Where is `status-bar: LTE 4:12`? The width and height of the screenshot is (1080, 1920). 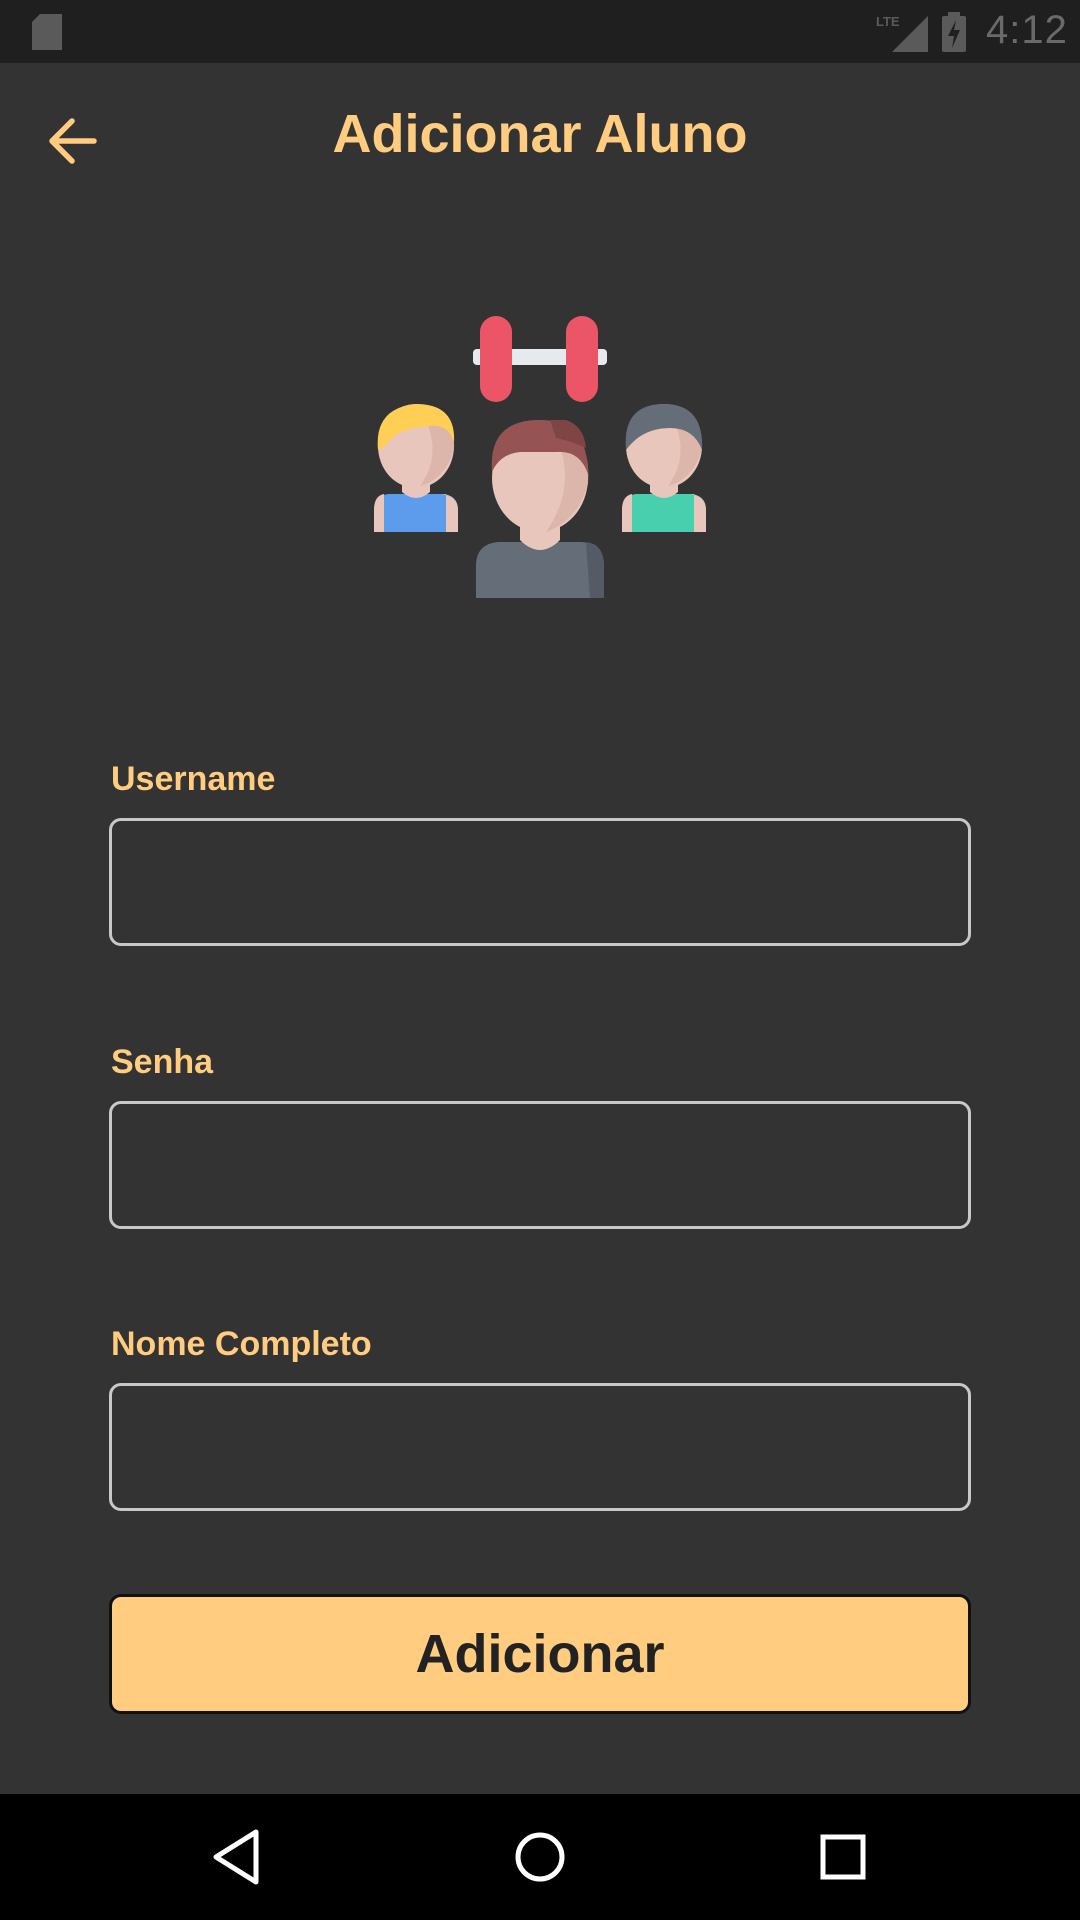
status-bar: LTE 4:12 is located at coordinates (540, 31).